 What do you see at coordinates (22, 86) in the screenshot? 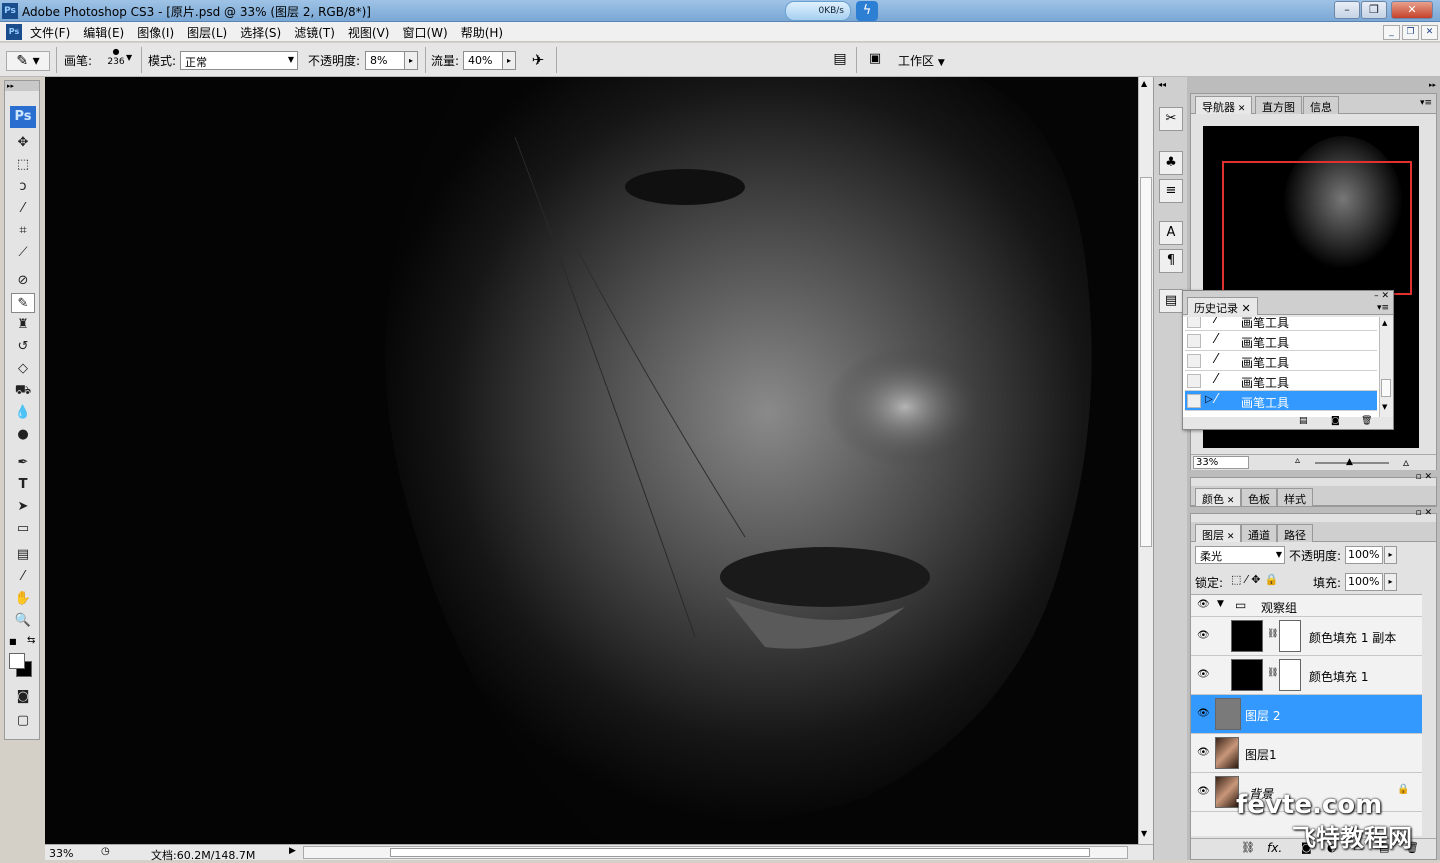
I see `toolbox-grip: ▸▸` at bounding box center [22, 86].